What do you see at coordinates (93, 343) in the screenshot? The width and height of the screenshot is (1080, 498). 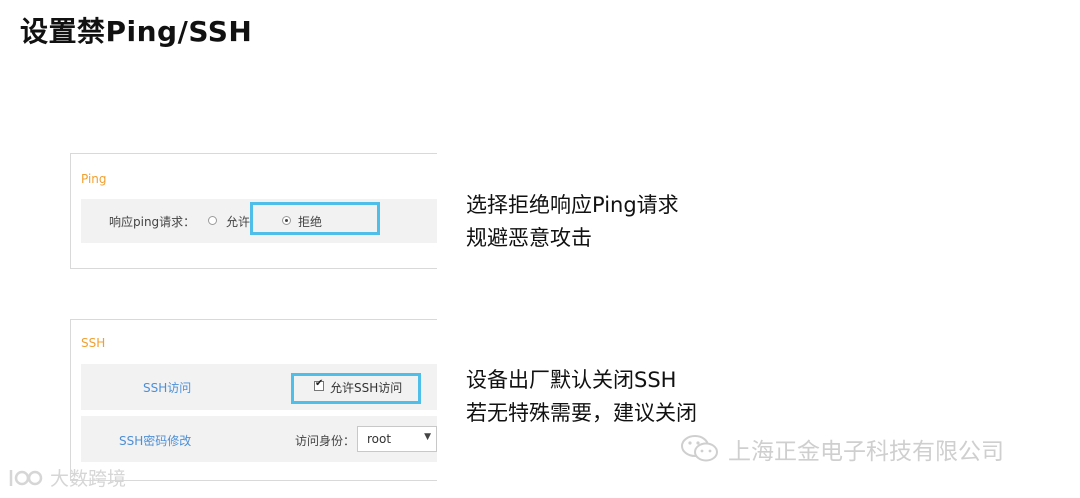 I see `ssh-section-title: SSH` at bounding box center [93, 343].